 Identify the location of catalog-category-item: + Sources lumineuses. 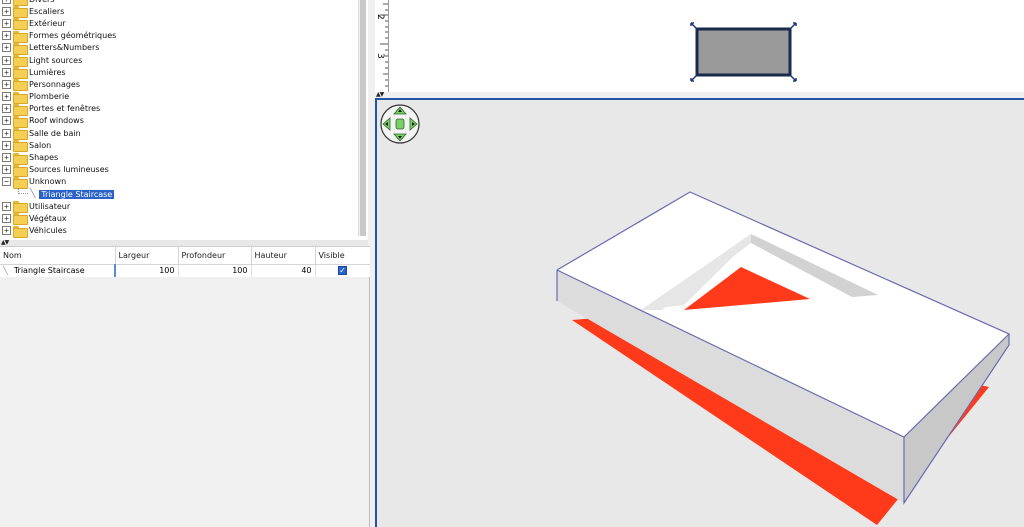
(58, 170).